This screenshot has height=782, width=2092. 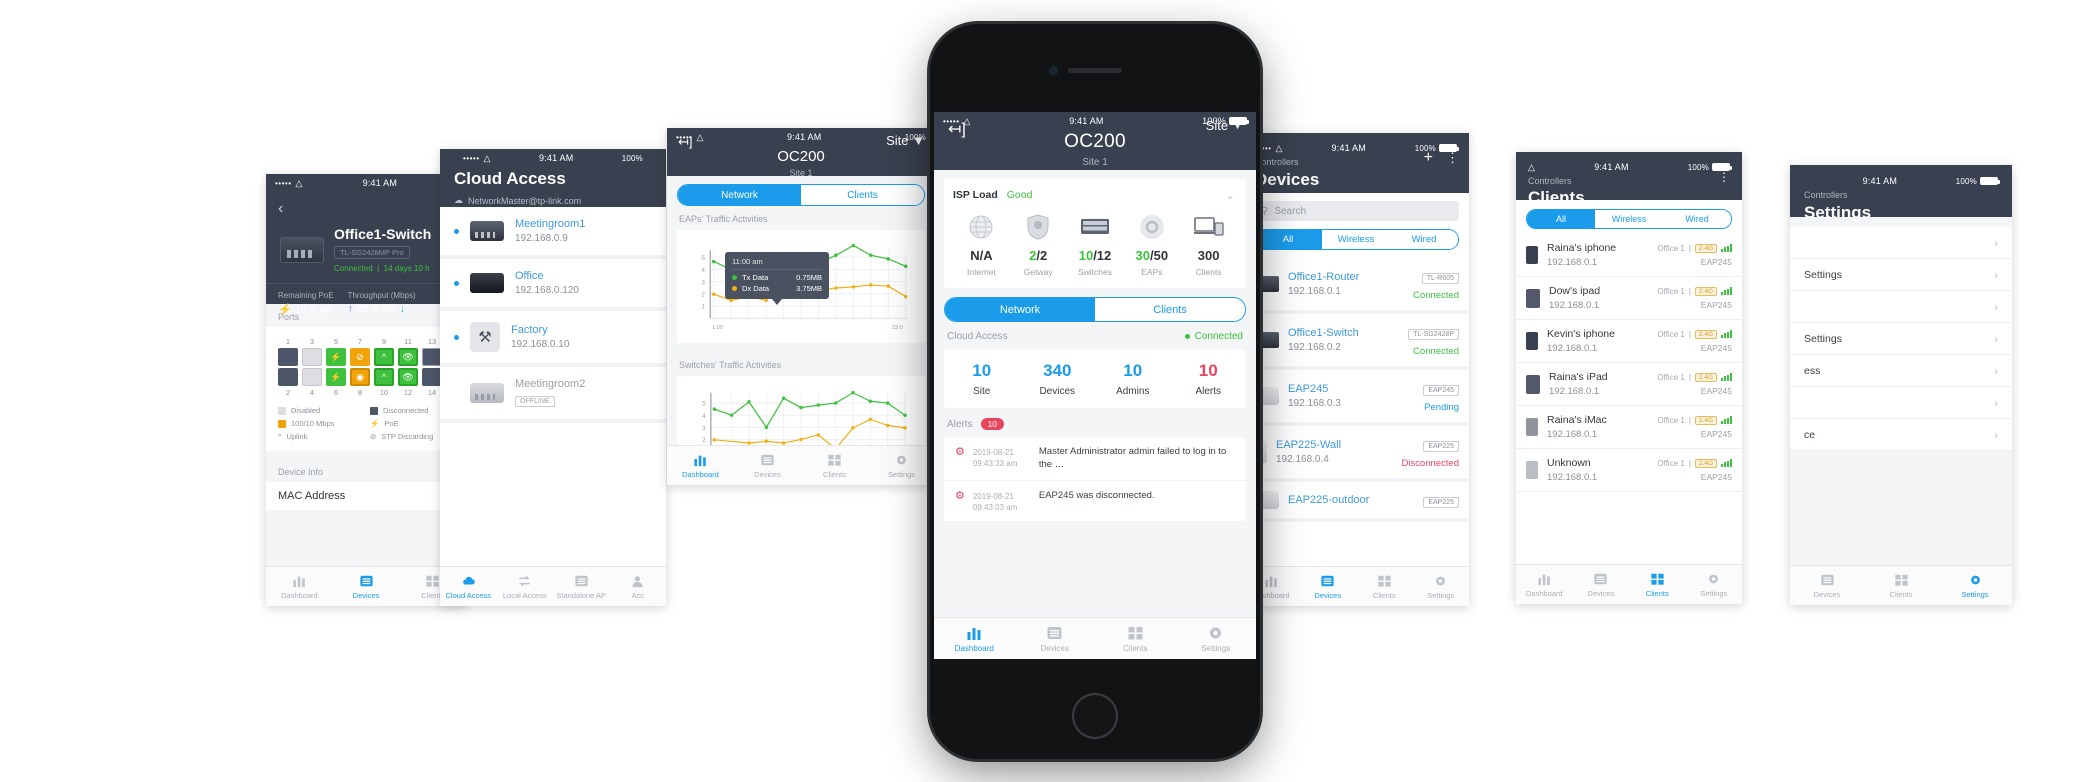 What do you see at coordinates (408, 357) in the screenshot?
I see `port-11: 👁` at bounding box center [408, 357].